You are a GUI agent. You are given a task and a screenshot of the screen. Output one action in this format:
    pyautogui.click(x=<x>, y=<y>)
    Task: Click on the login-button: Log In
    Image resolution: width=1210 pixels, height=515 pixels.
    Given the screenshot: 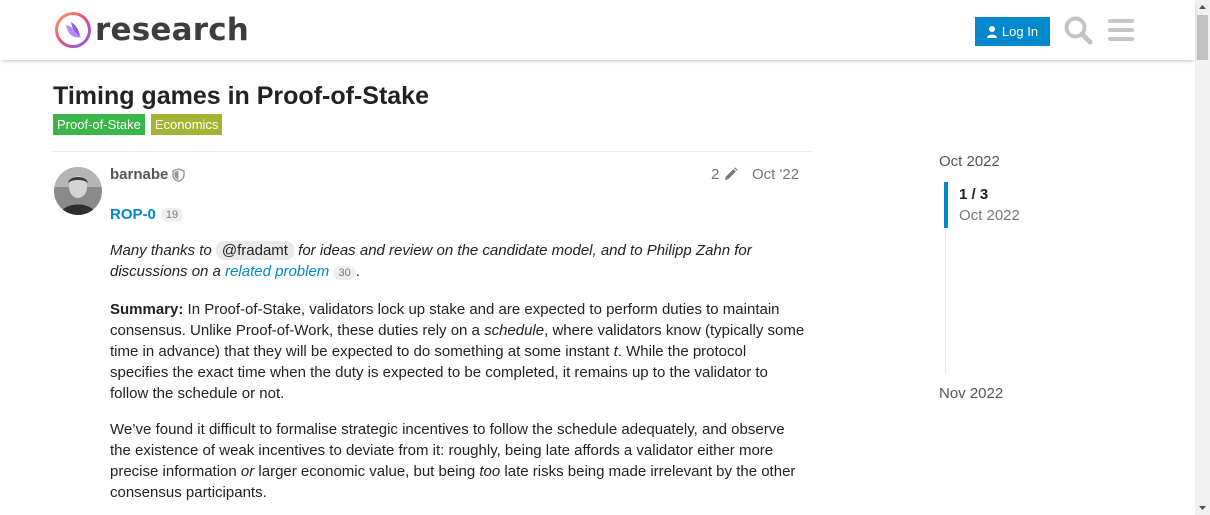 What is the action you would take?
    pyautogui.click(x=1012, y=31)
    